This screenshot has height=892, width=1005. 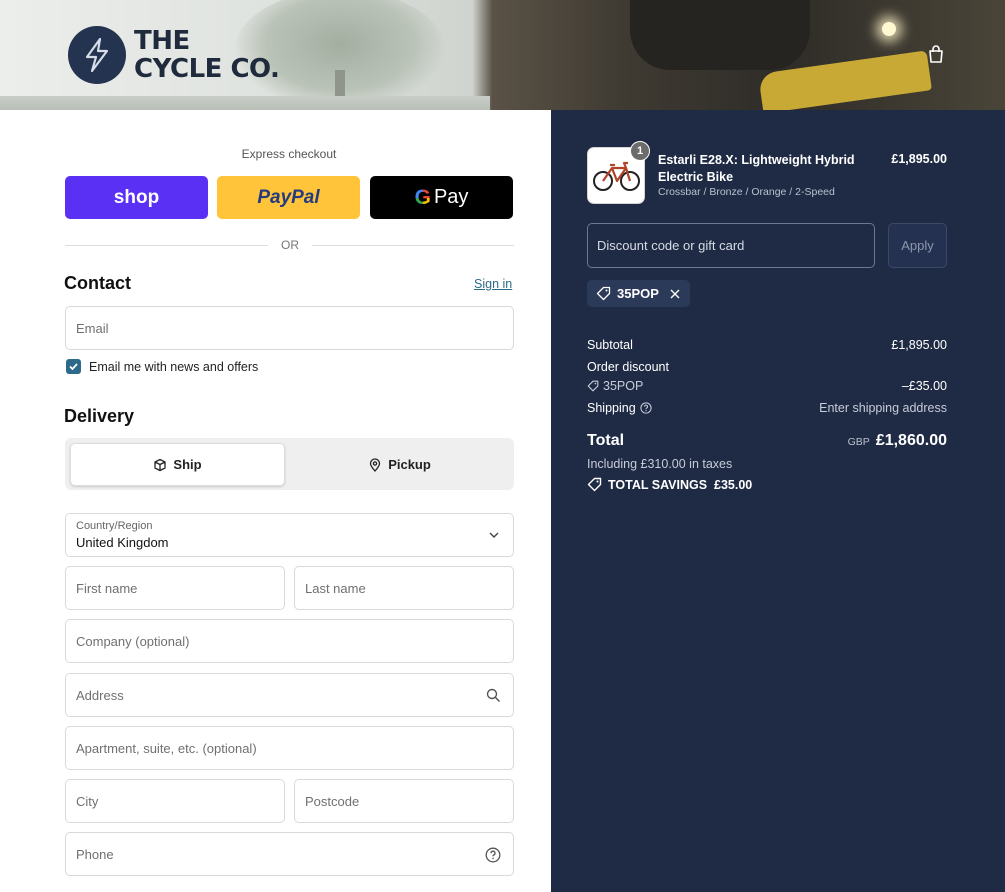 What do you see at coordinates (675, 294) in the screenshot?
I see `close-icon` at bounding box center [675, 294].